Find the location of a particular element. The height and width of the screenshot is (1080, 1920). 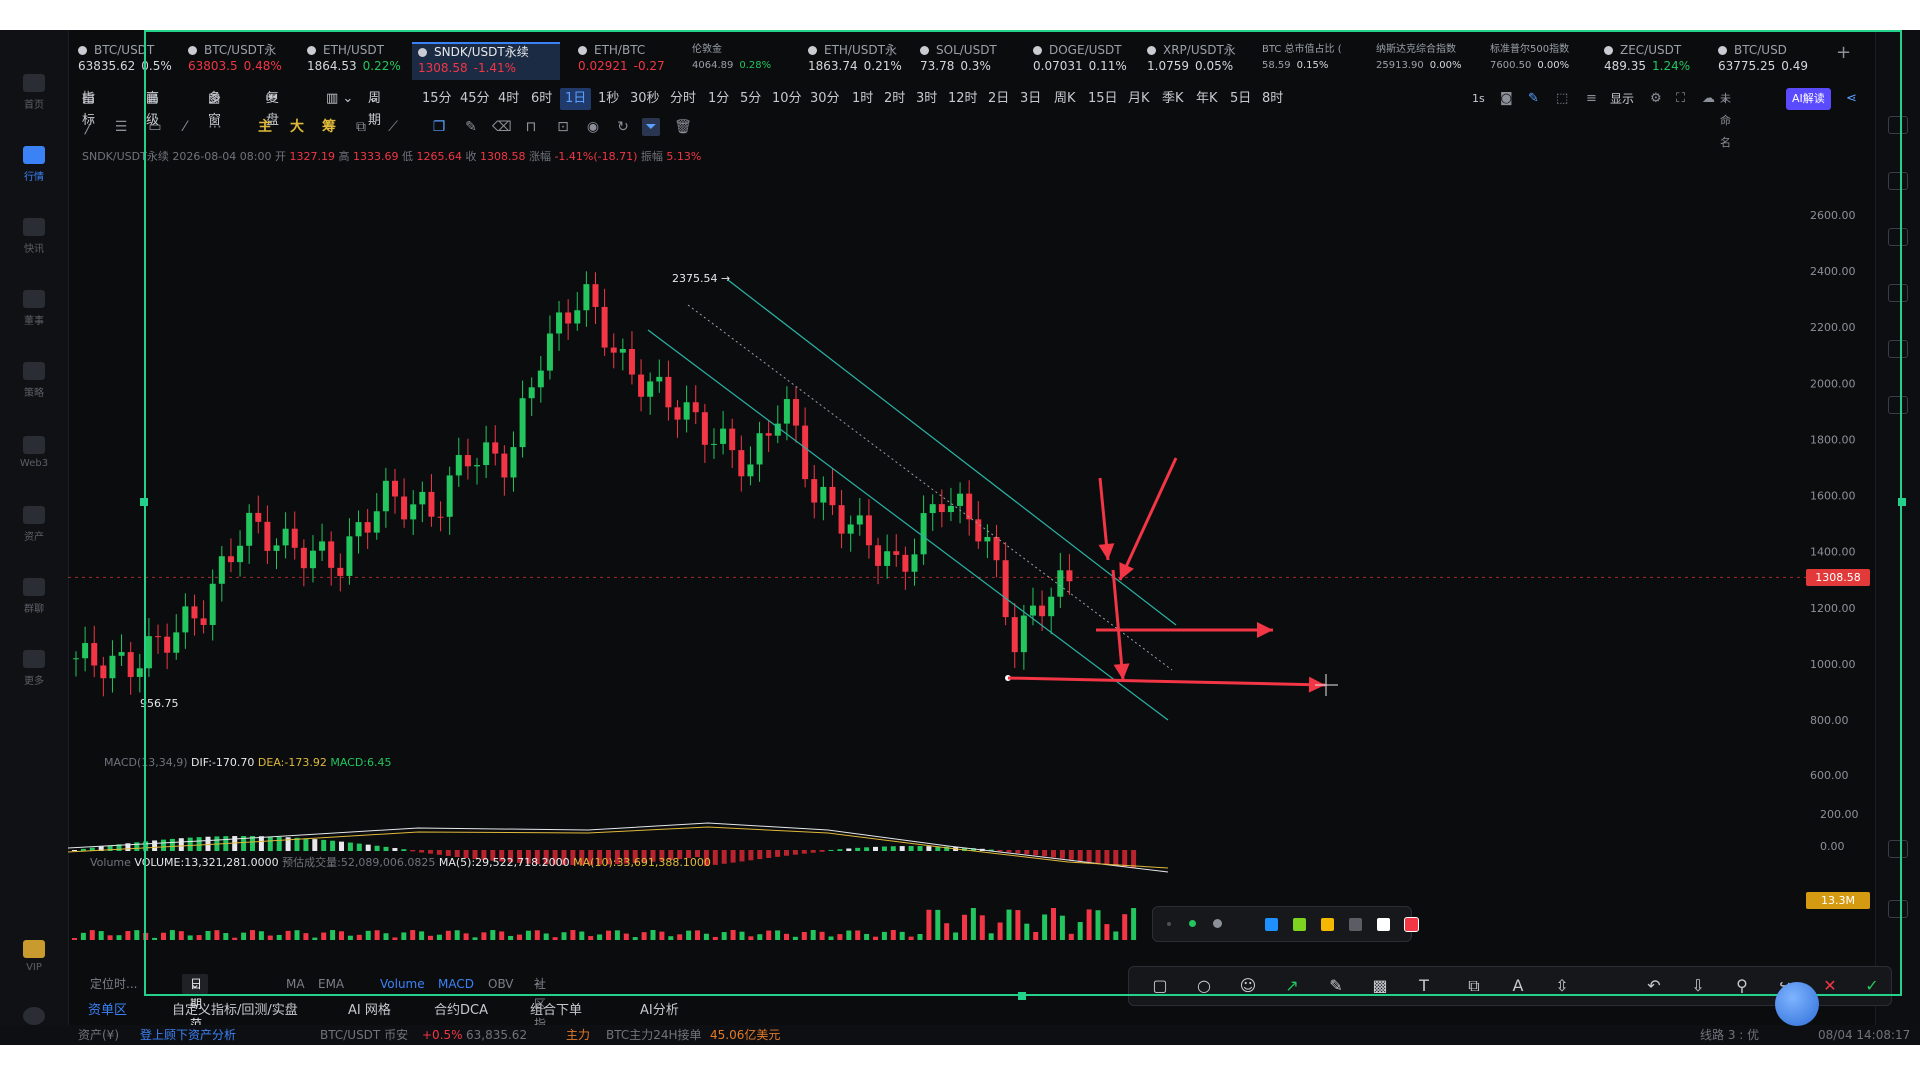

panel-icon is located at coordinates (1898, 849).